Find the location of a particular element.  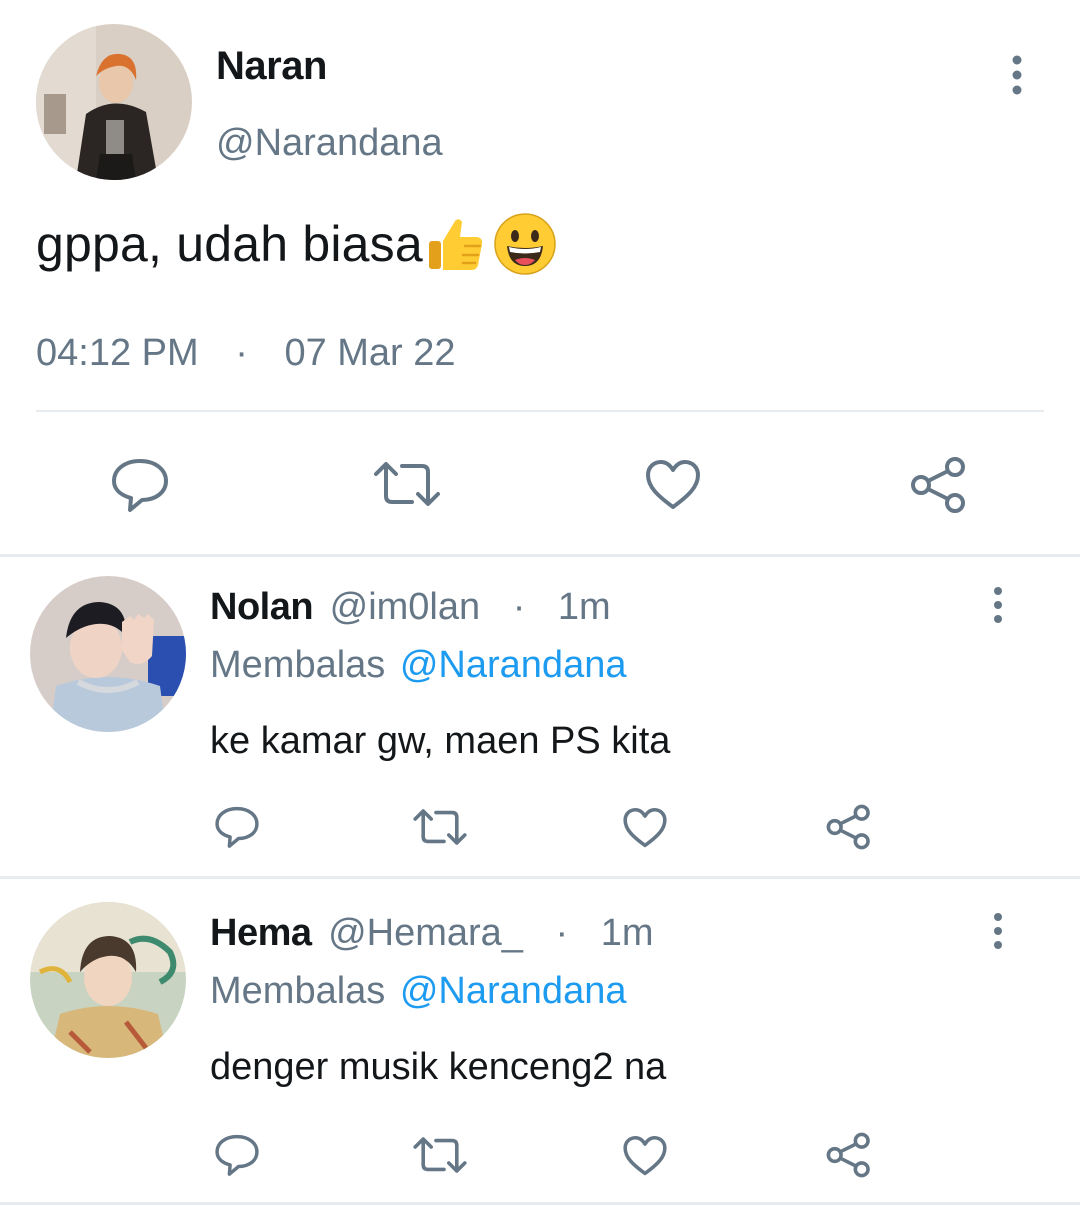

reply-header: Hema @Hemara_ · 1m is located at coordinates (432, 933).